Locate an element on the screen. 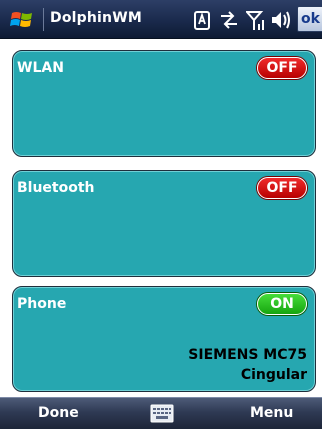 Image resolution: width=322 pixels, height=429 pixels. wlan-title: WLAN is located at coordinates (40, 68).